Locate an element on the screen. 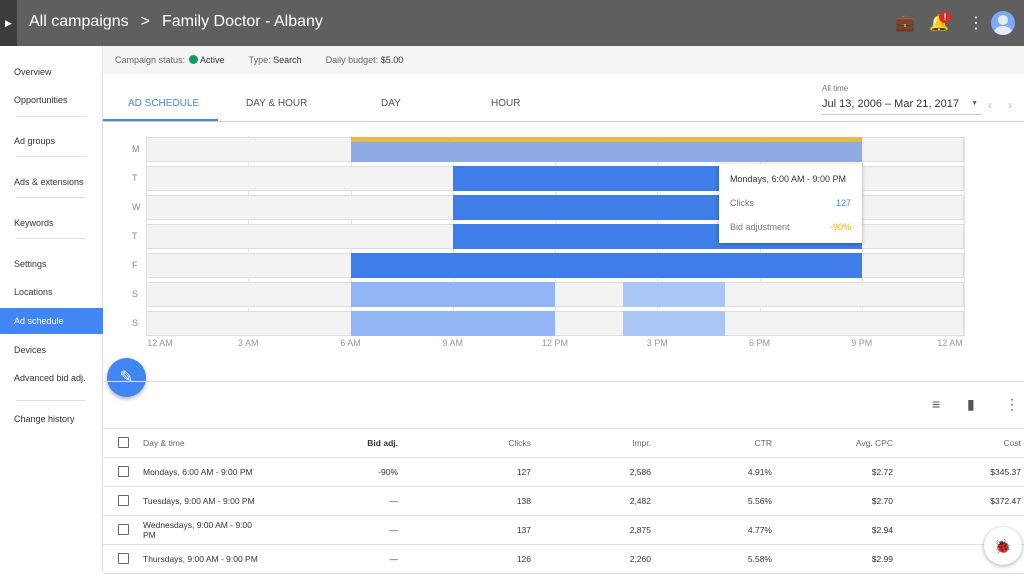  cell-cost: $345.37 is located at coordinates (958, 472).